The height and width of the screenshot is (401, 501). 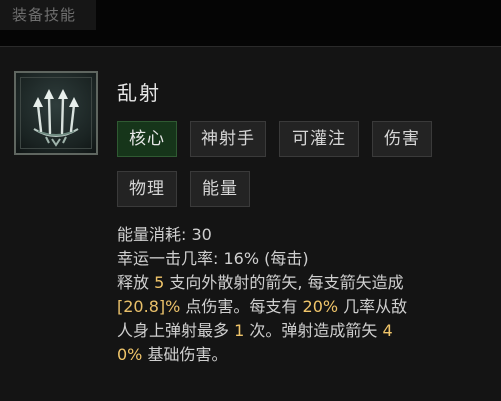 I want to click on desc-value: 20%, so click(x=320, y=306).